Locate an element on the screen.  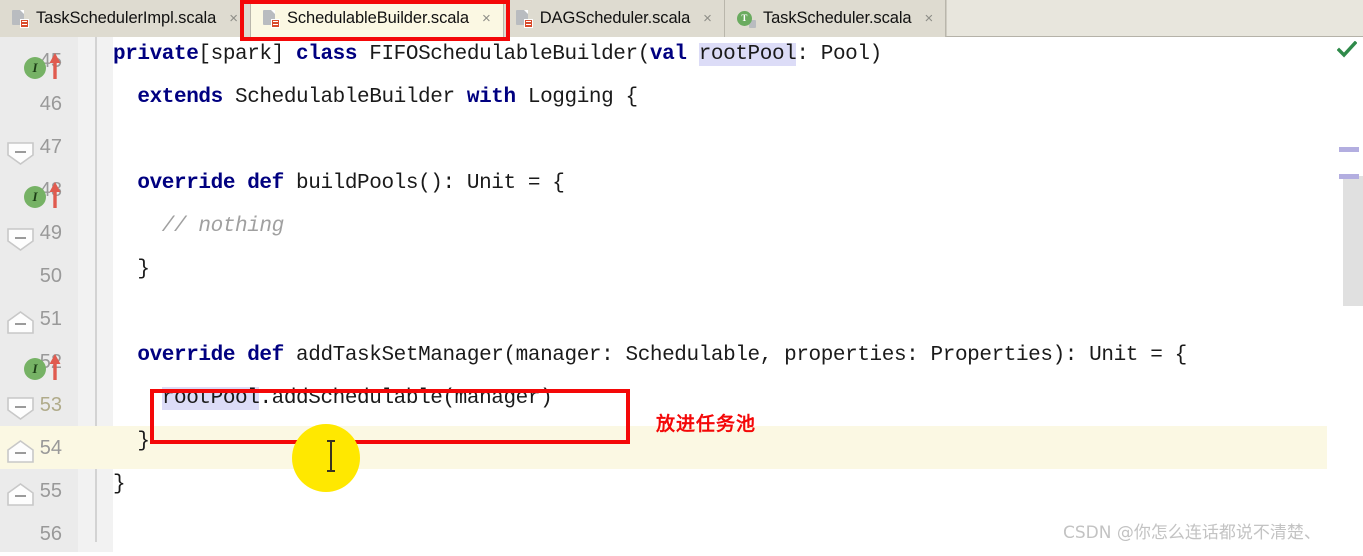
tab-label: DAGScheduler.scala is located at coordinates (615, 18).